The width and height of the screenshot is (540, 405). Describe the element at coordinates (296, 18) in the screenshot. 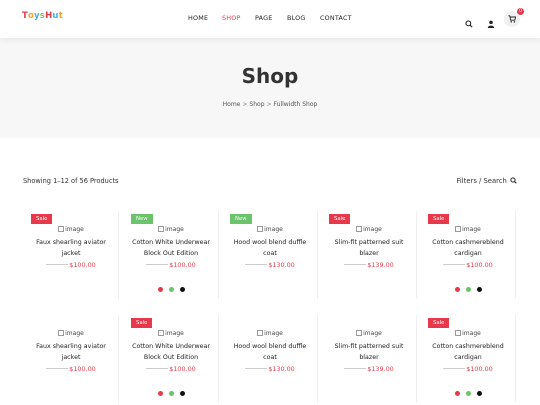

I see `nav-blog: BLOG` at that location.